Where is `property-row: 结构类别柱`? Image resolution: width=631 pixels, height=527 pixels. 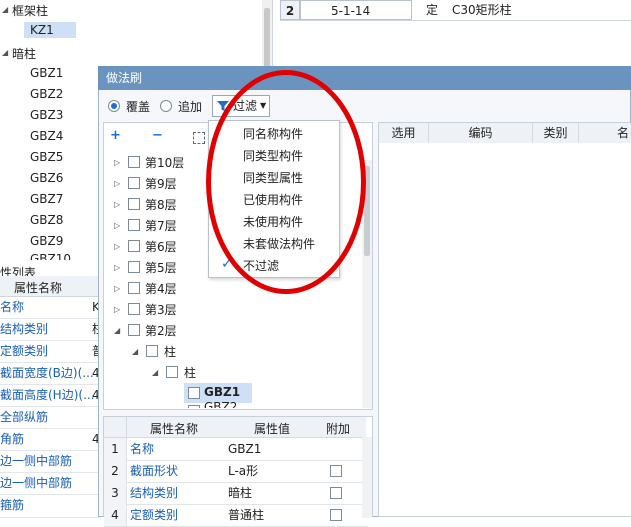 property-row: 结构类别柱 is located at coordinates (50, 329).